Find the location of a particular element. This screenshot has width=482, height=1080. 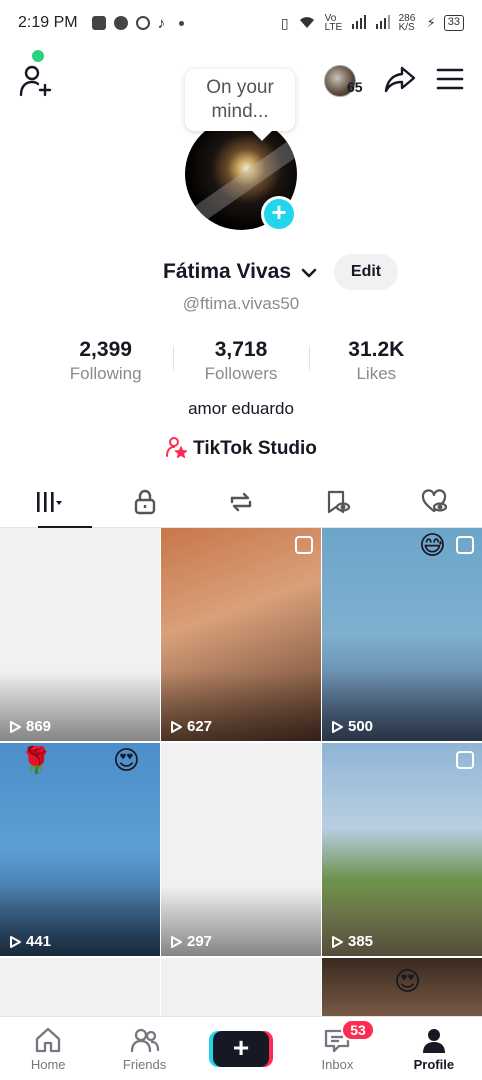

vibrate-icon: ▯ is located at coordinates (284, 22).